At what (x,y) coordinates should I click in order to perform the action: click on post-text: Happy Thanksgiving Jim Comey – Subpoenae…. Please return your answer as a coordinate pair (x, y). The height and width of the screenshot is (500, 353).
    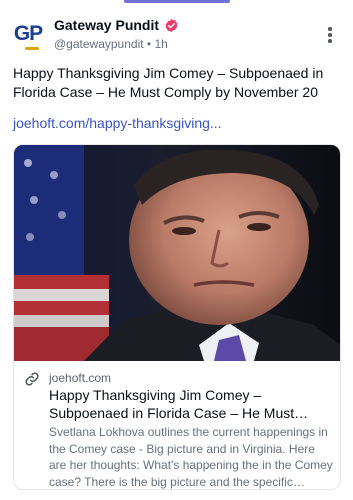
    Looking at the image, I should click on (168, 82).